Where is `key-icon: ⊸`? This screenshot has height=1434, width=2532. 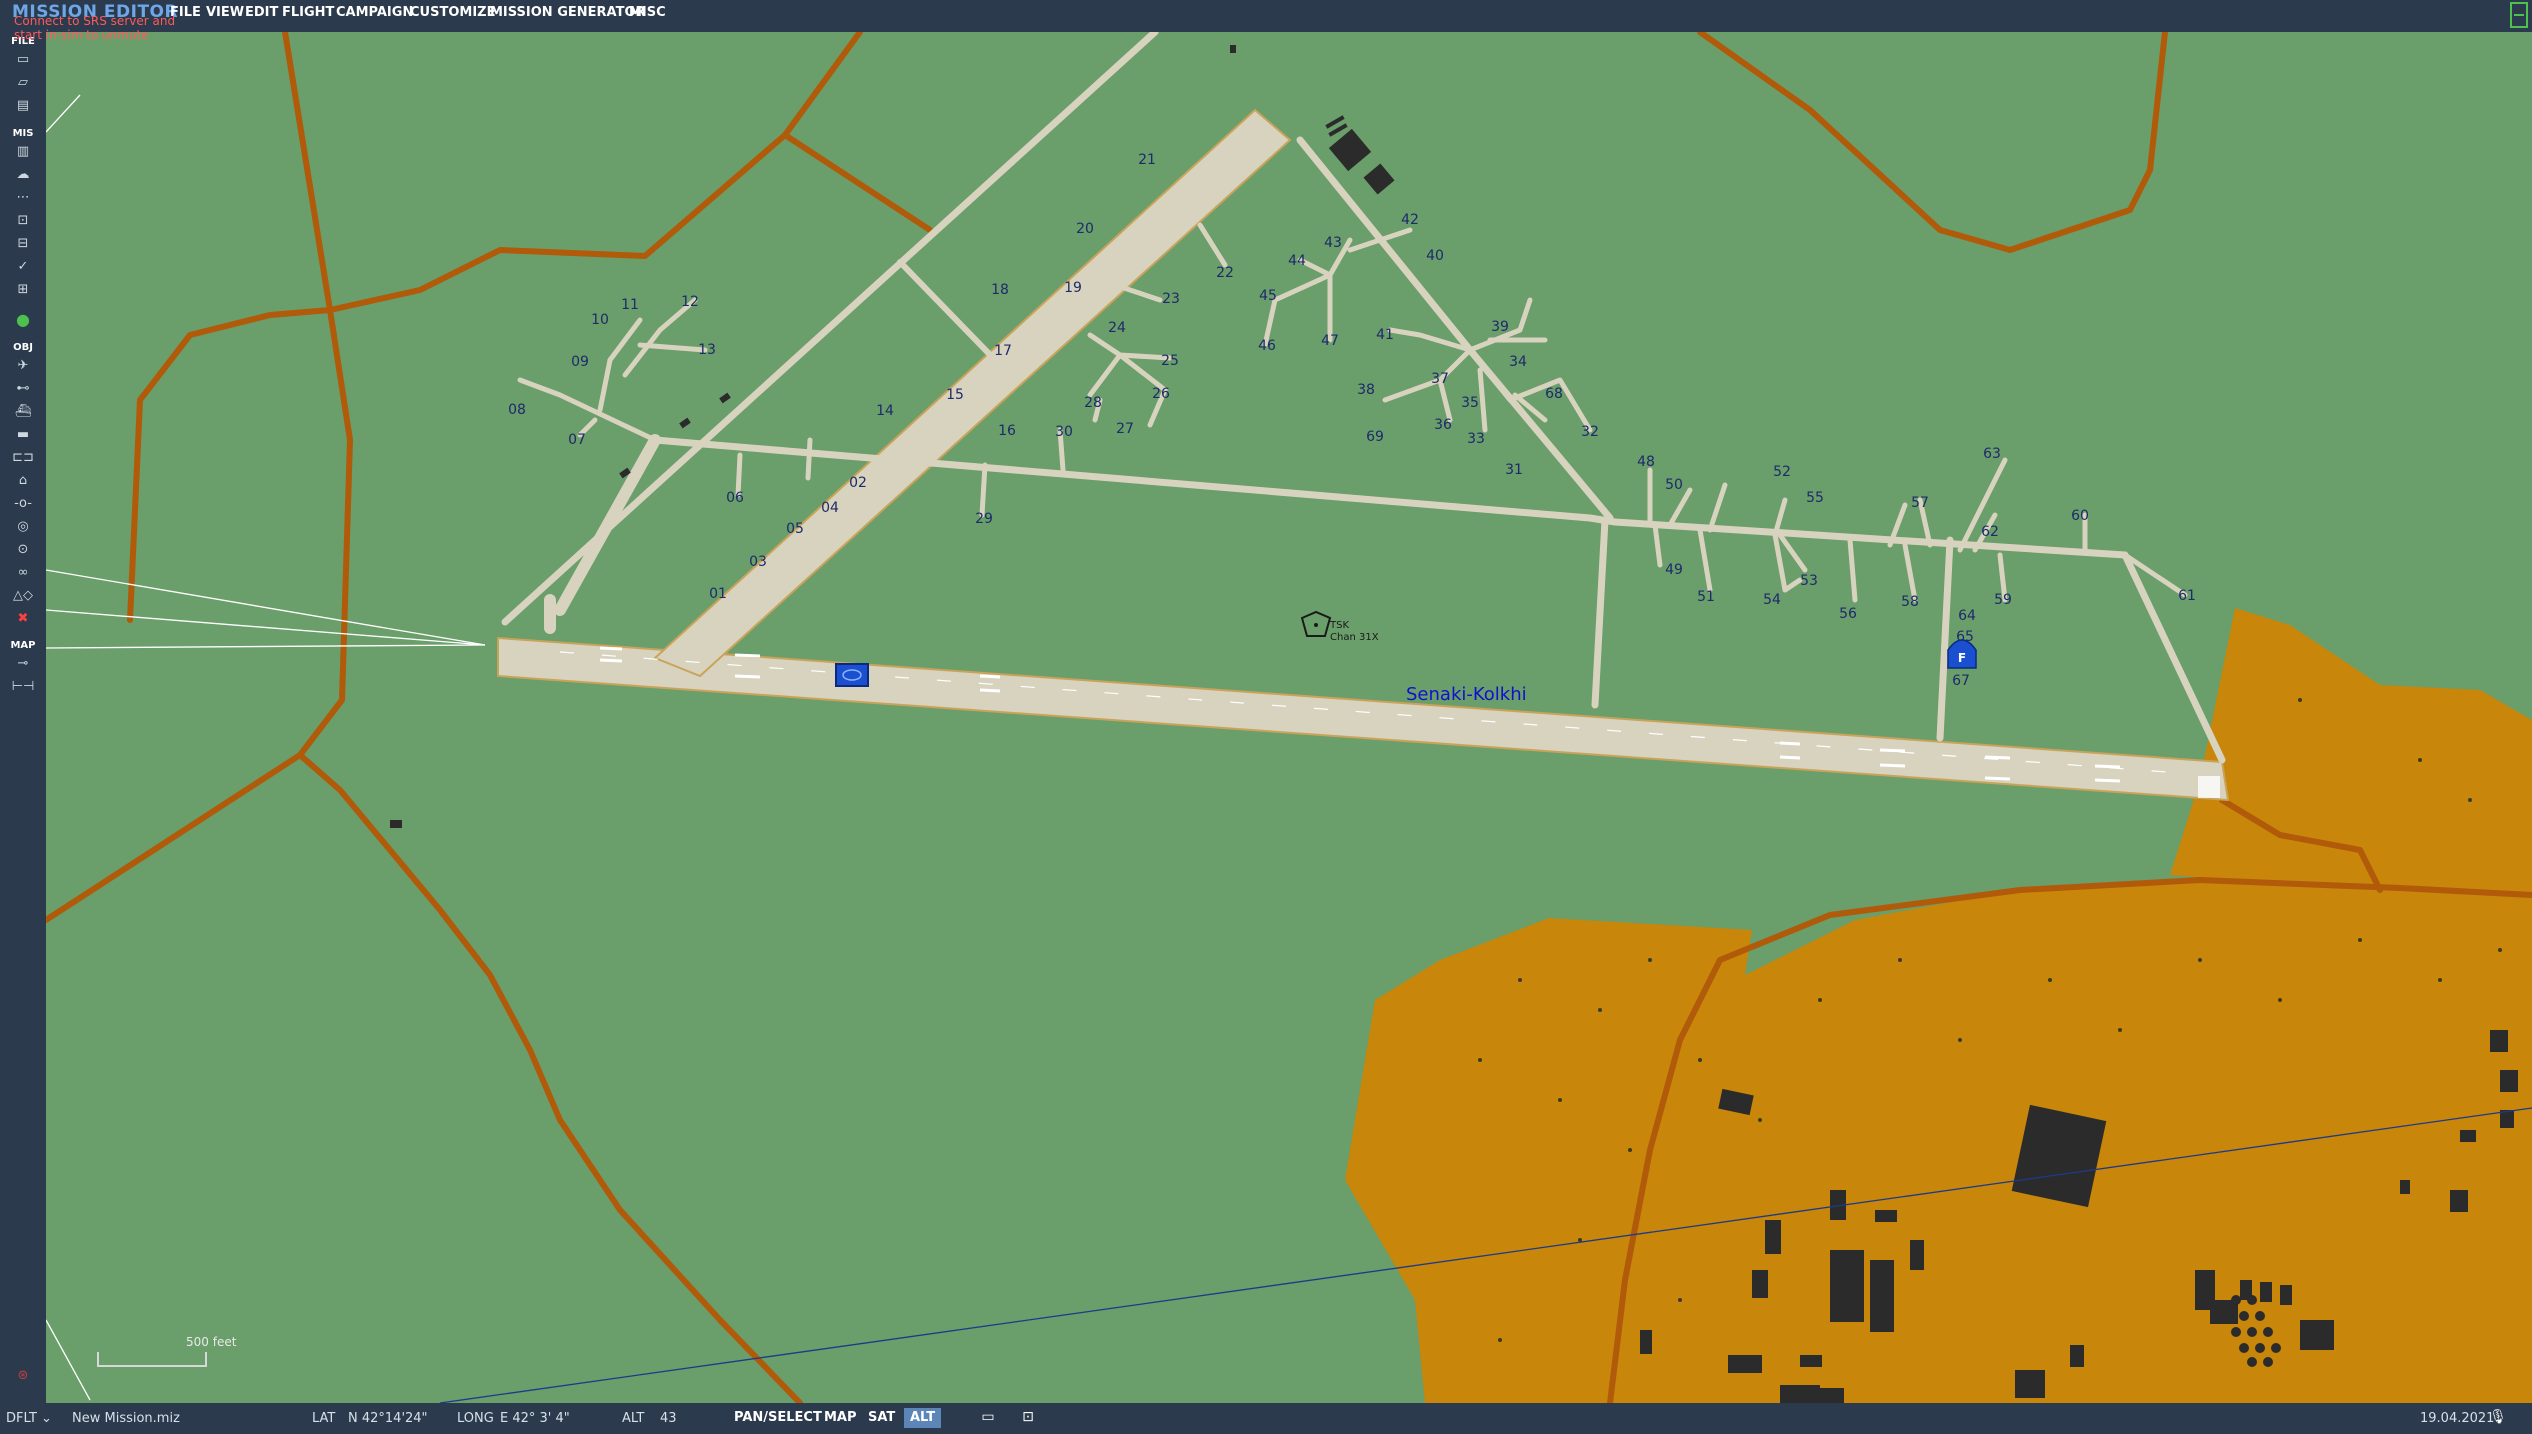
key-icon: ⊸ is located at coordinates (23, 664).